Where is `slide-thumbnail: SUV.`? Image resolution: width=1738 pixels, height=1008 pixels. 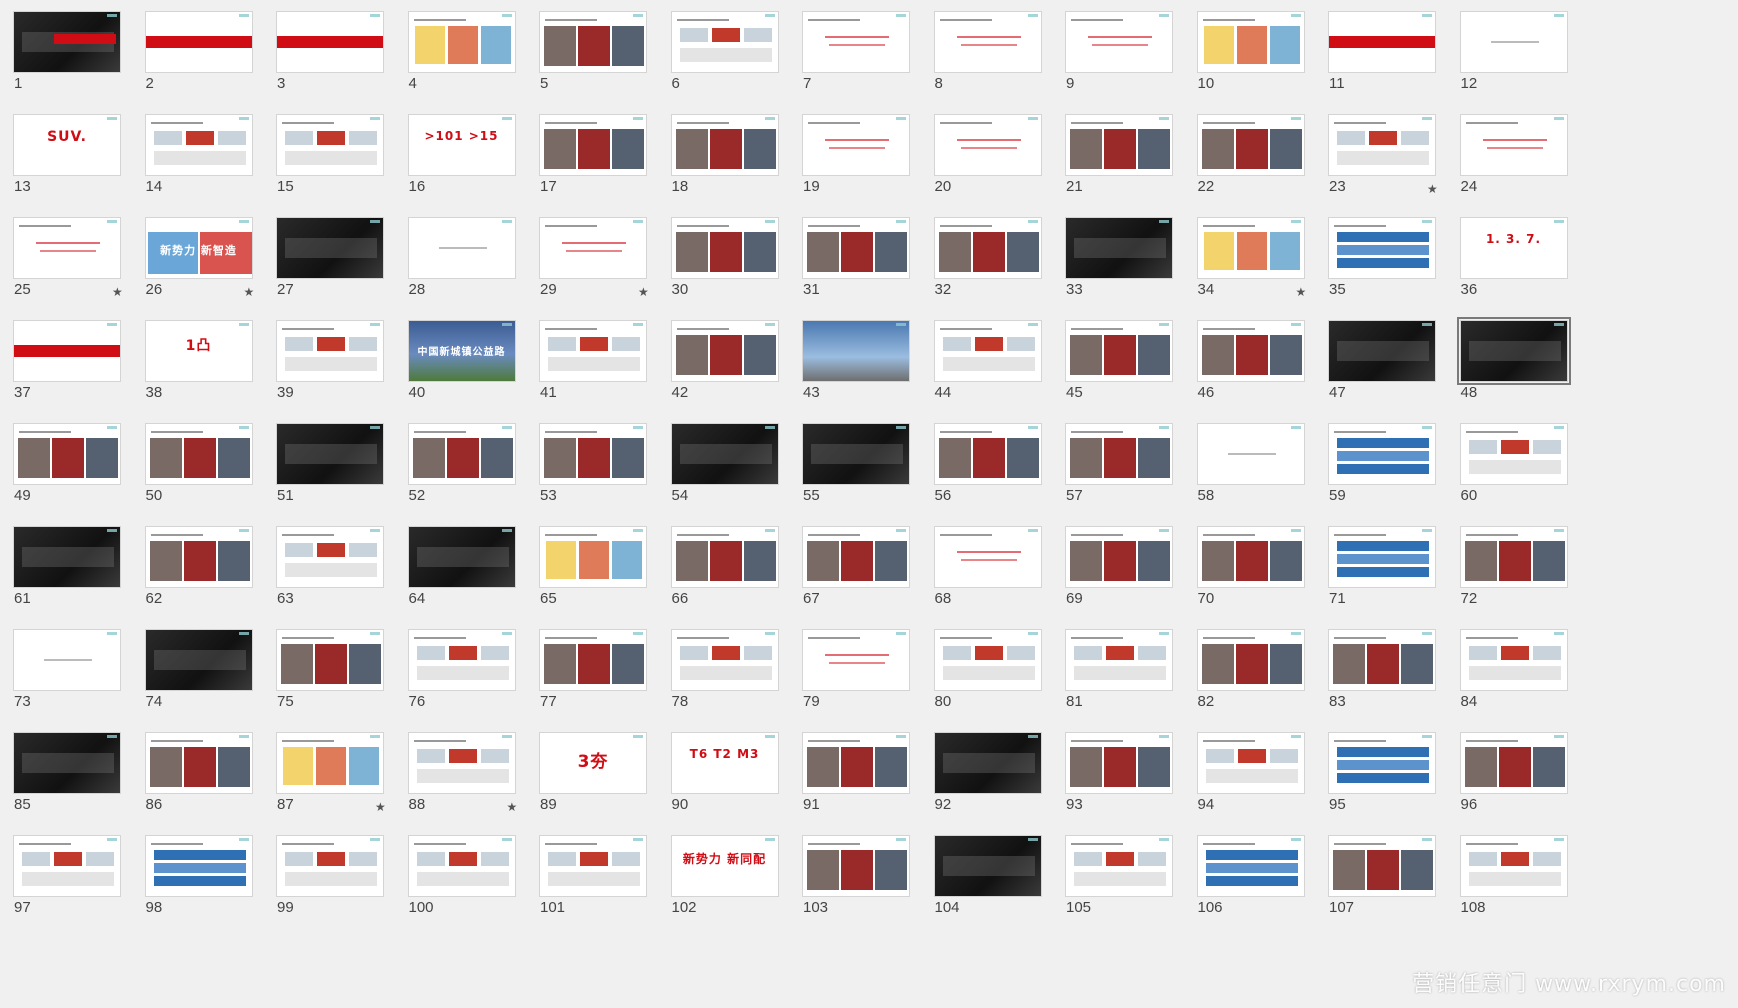 slide-thumbnail: SUV. is located at coordinates (67, 145).